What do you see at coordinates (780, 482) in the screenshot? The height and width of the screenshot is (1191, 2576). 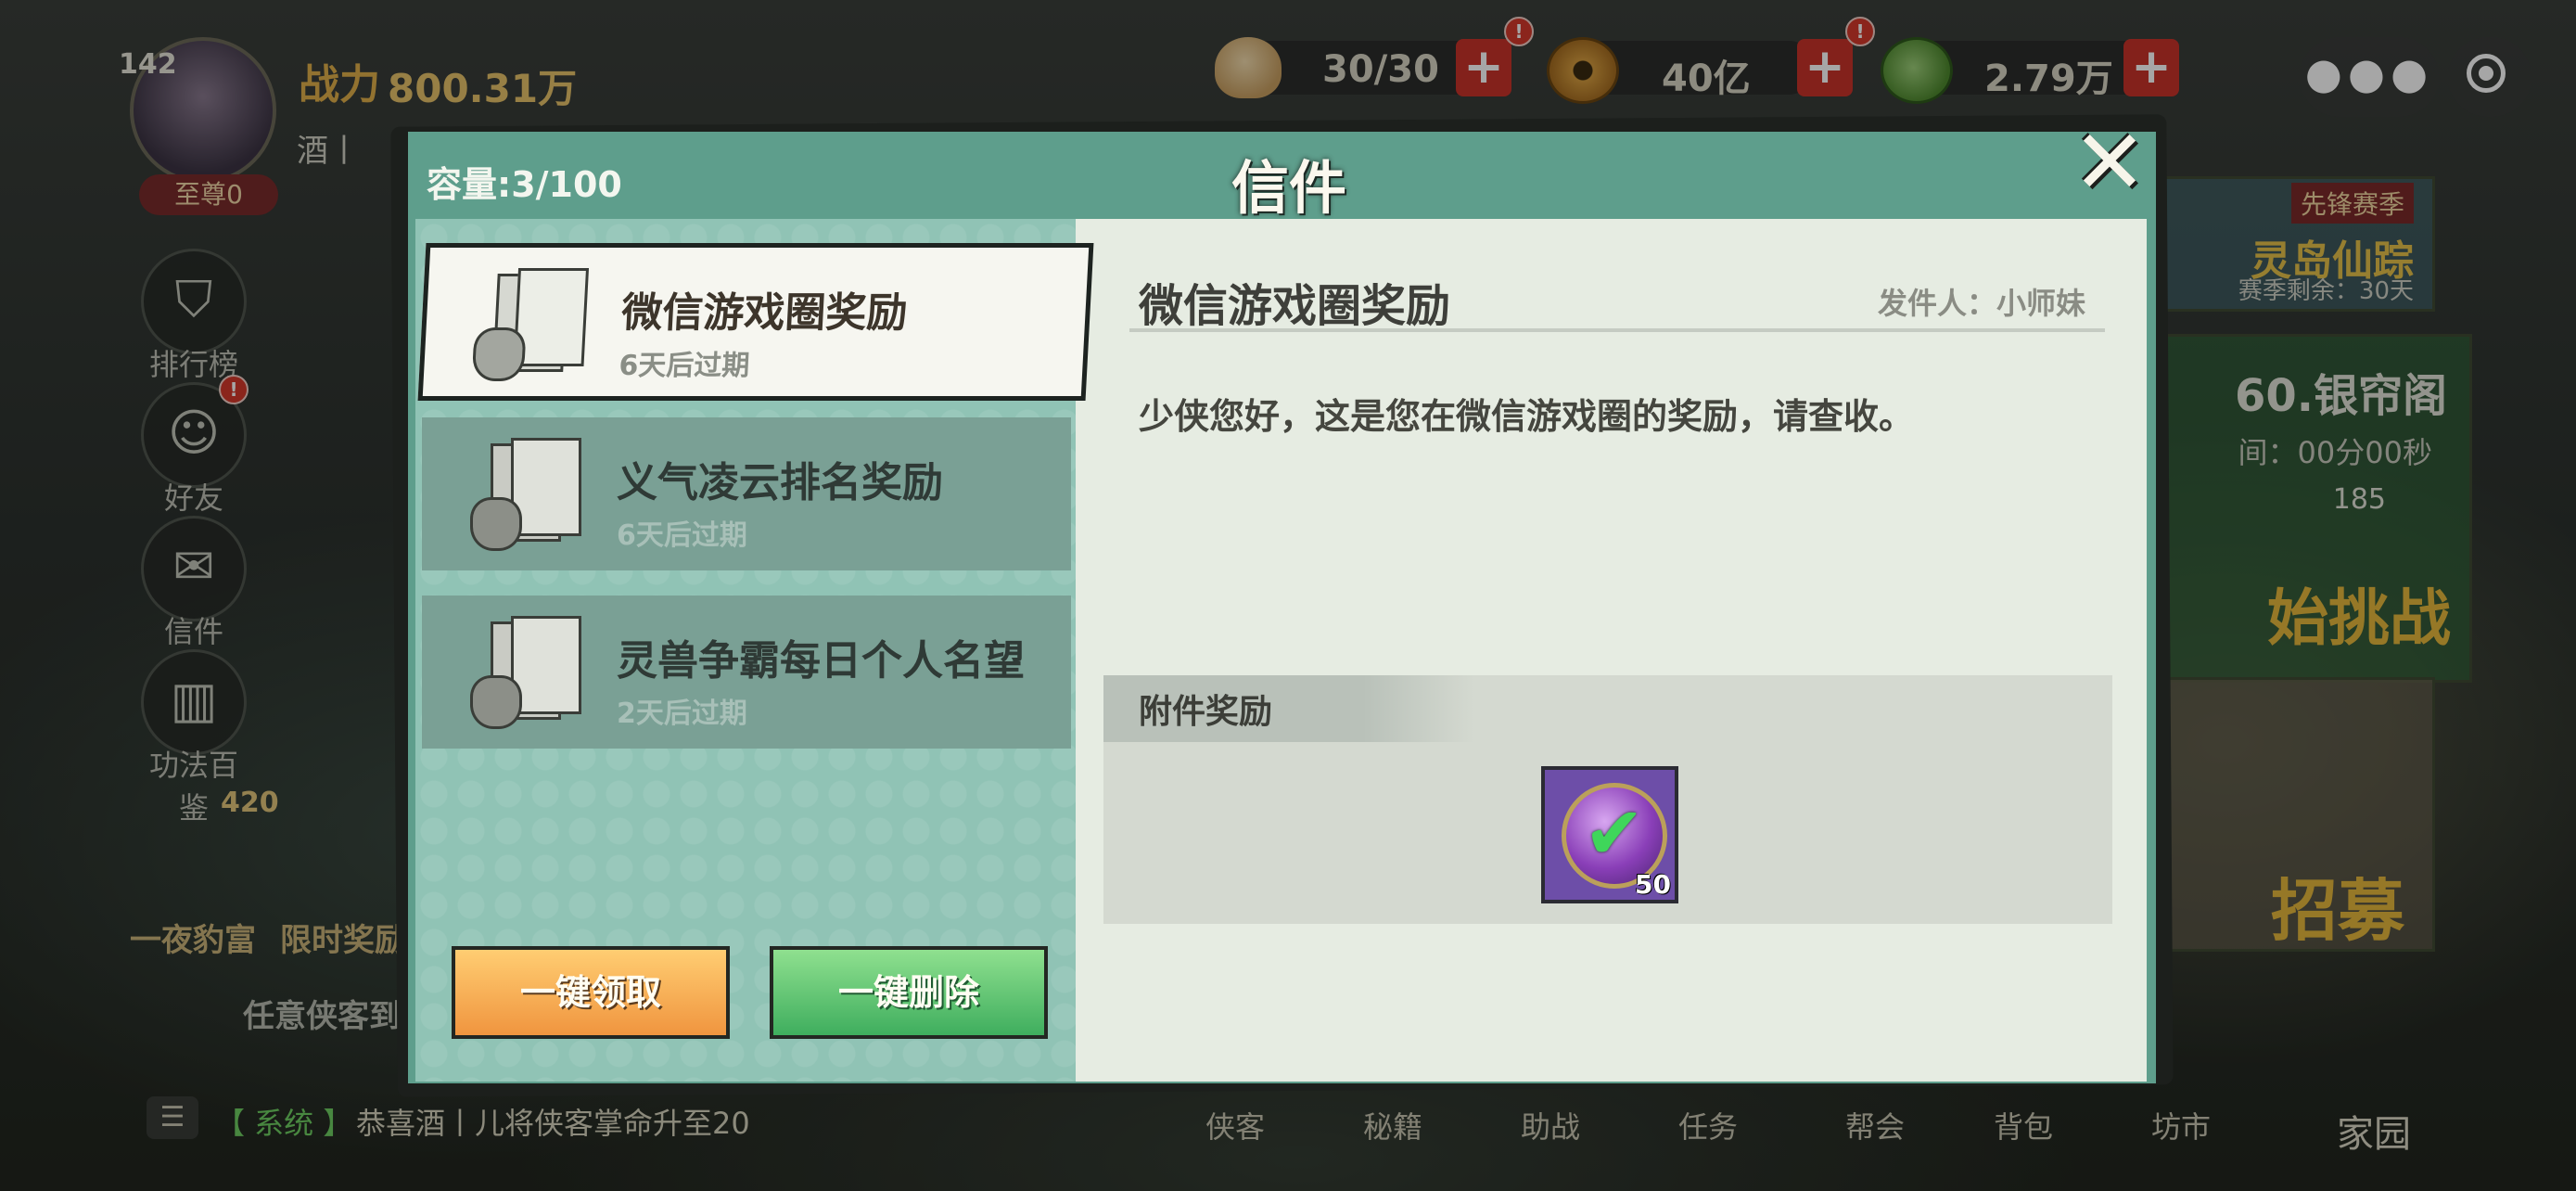 I see `mail-subject: 义气凌云排名奖励` at bounding box center [780, 482].